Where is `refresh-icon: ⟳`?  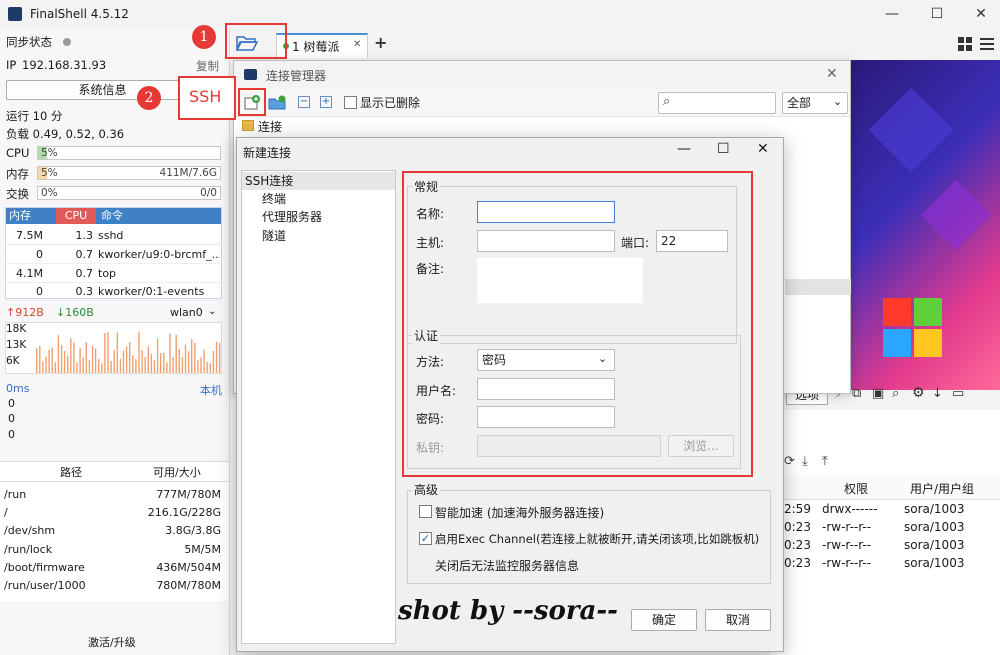 refresh-icon: ⟳ is located at coordinates (789, 461).